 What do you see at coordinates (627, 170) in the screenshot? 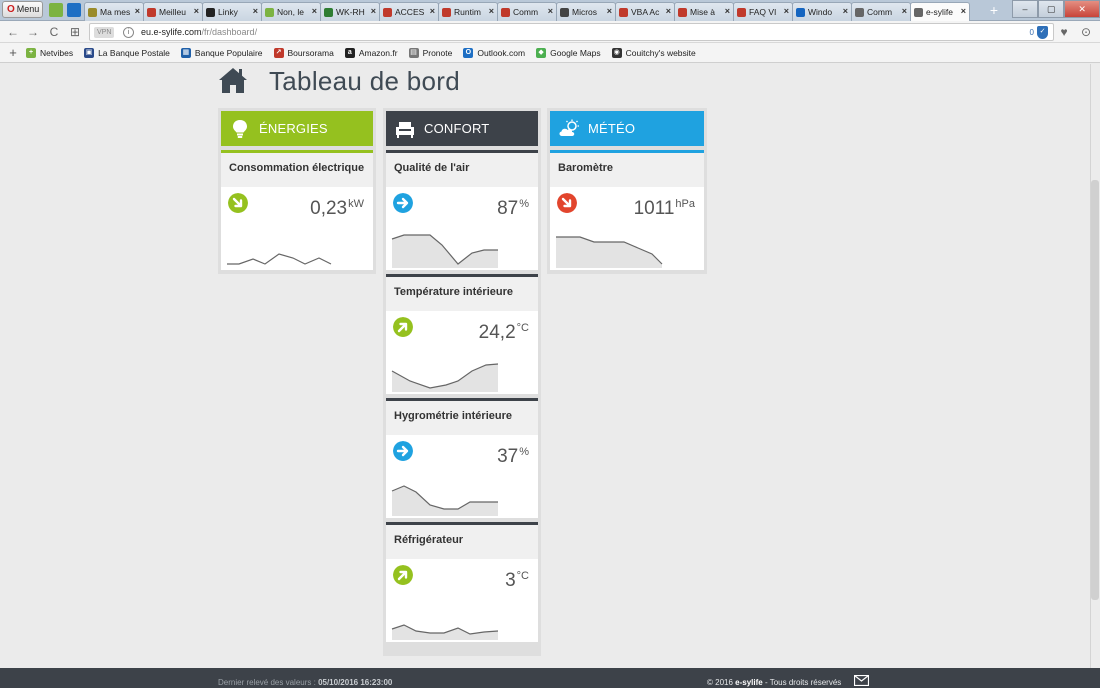
I see `card-title: Baromètre` at bounding box center [627, 170].